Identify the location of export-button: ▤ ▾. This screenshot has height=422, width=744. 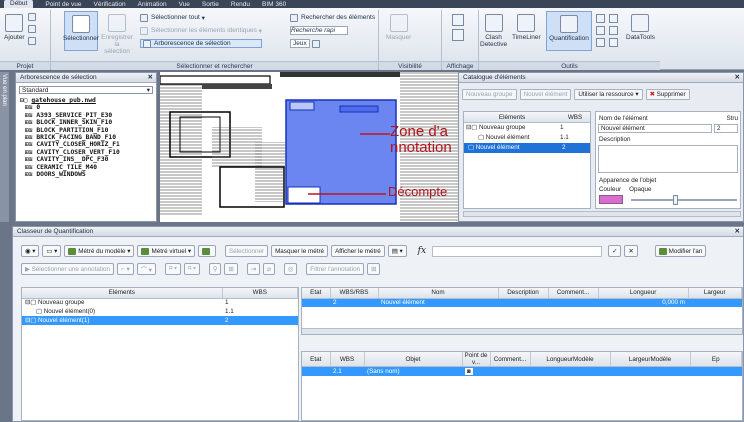
(397, 251).